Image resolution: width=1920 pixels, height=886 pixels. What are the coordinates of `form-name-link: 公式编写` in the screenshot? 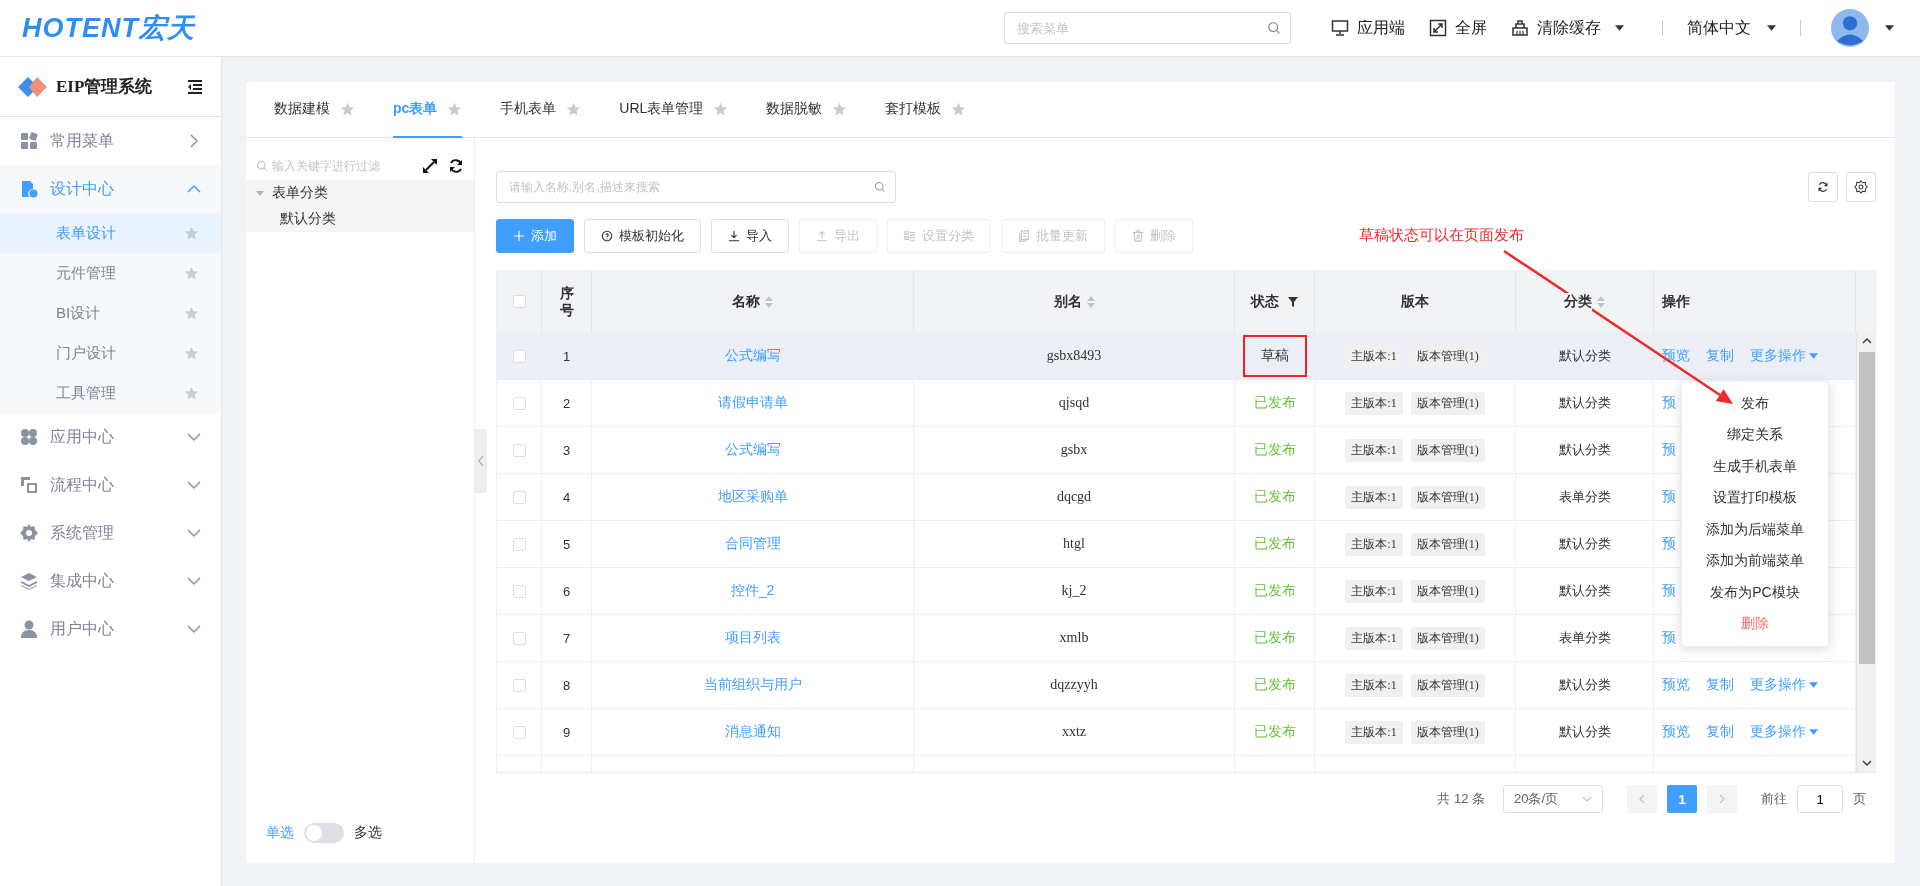 It's located at (752, 356).